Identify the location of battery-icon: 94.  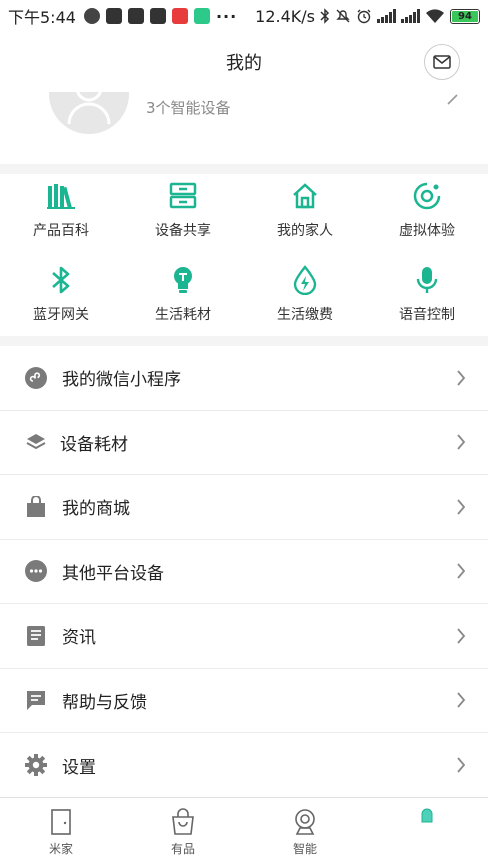
(465, 16).